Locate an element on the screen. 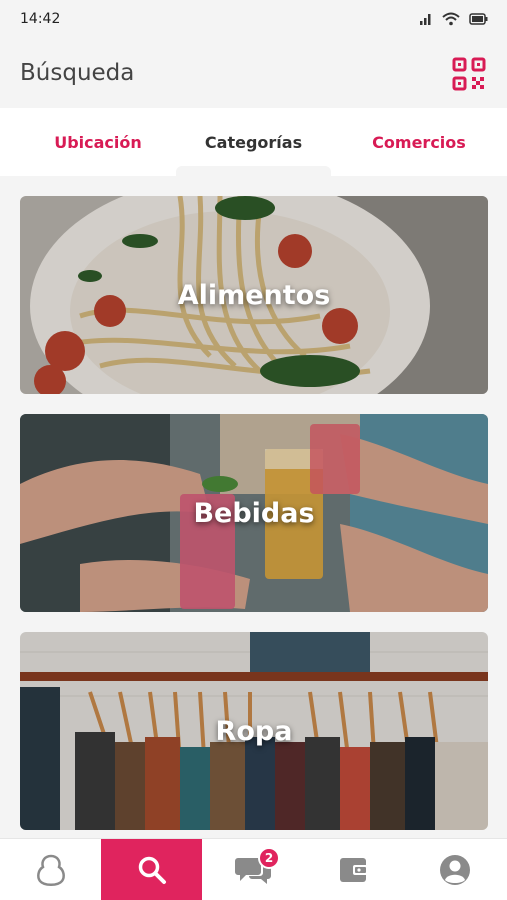  bottom-nav: 2 is located at coordinates (253, 869).